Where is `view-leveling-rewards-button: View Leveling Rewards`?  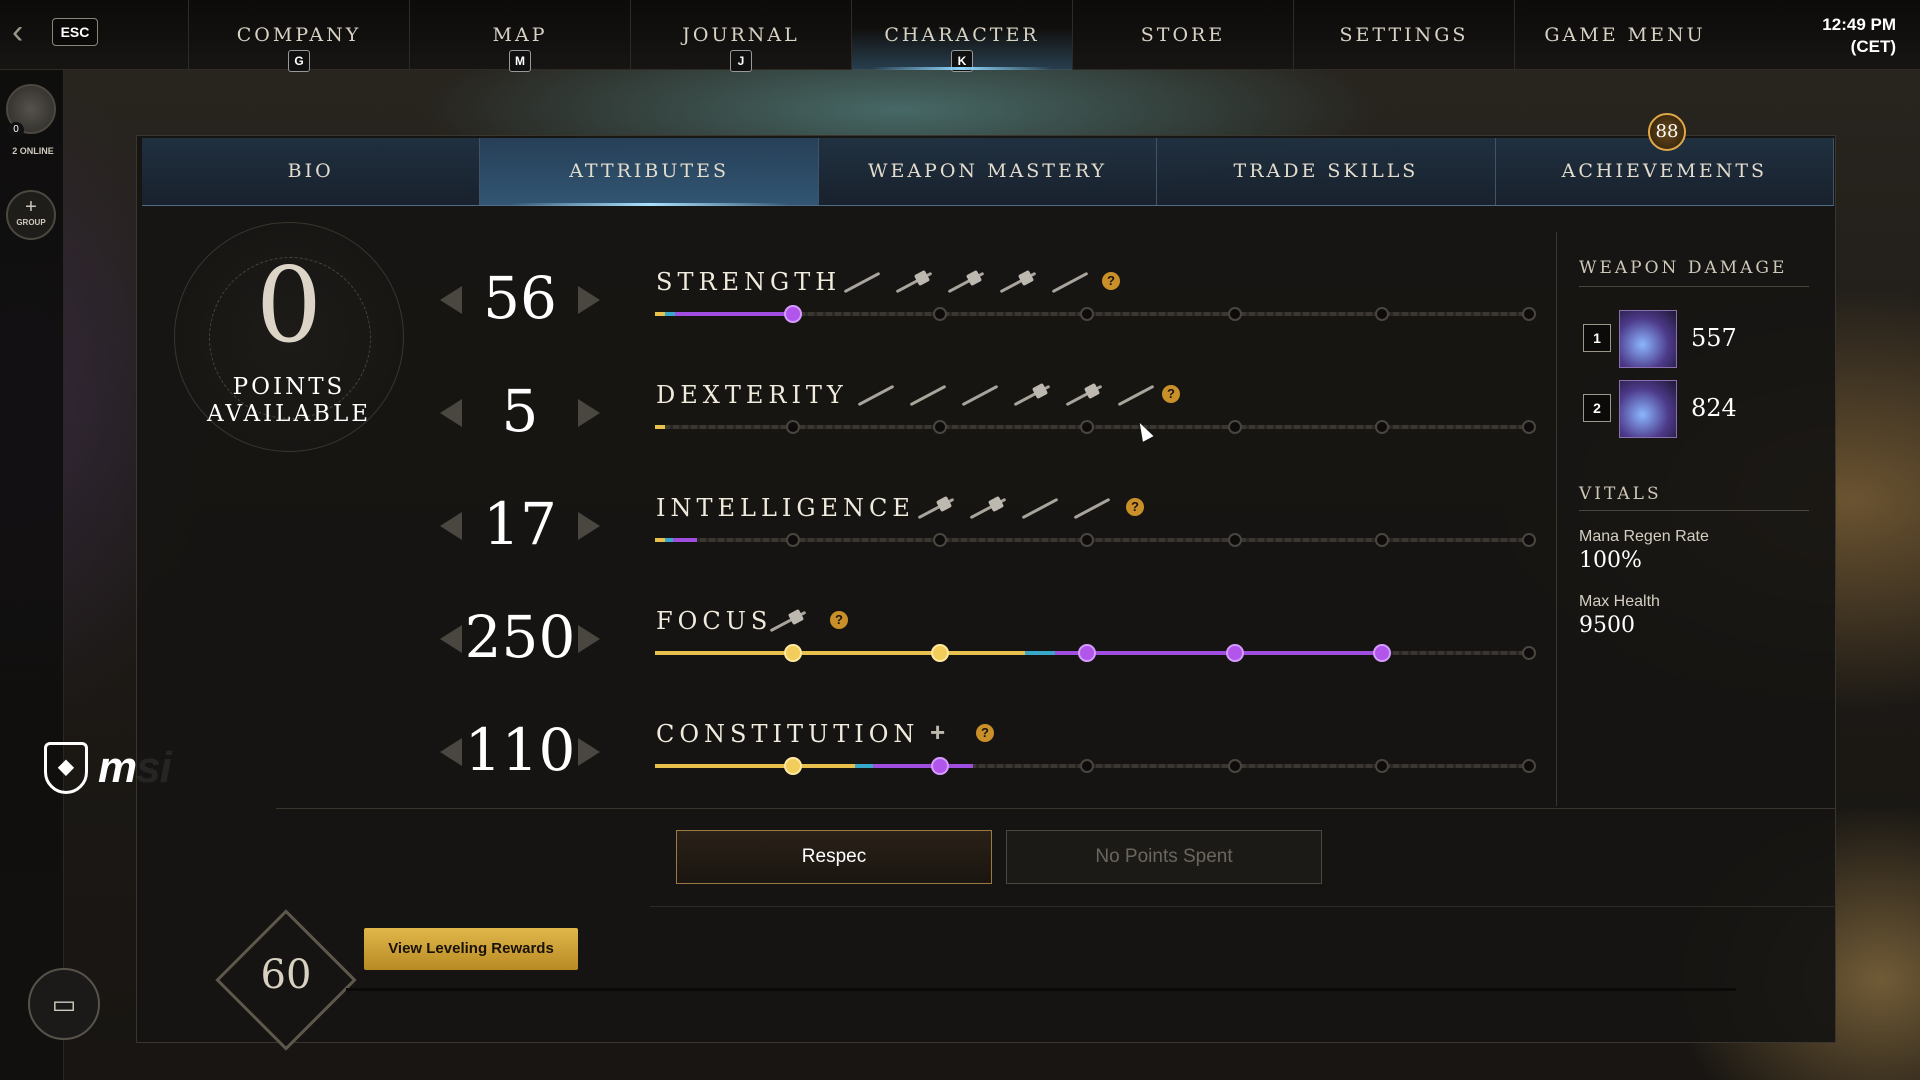 view-leveling-rewards-button: View Leveling Rewards is located at coordinates (471, 949).